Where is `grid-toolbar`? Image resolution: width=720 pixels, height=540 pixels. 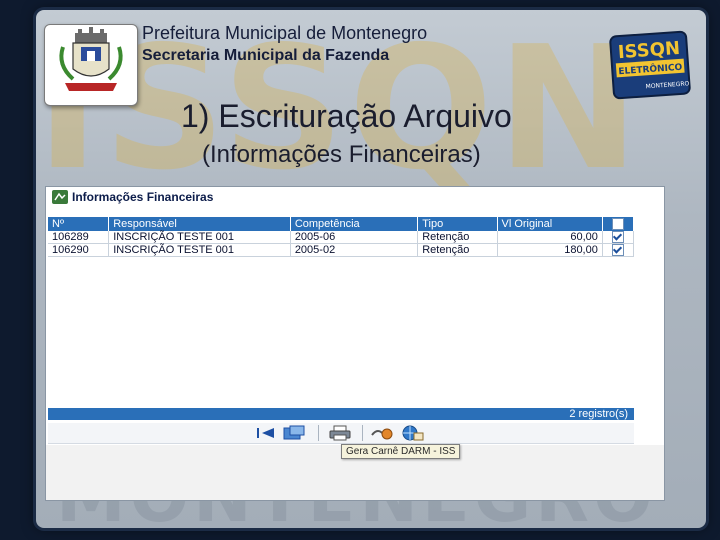
grid-toolbar is located at coordinates (341, 433).